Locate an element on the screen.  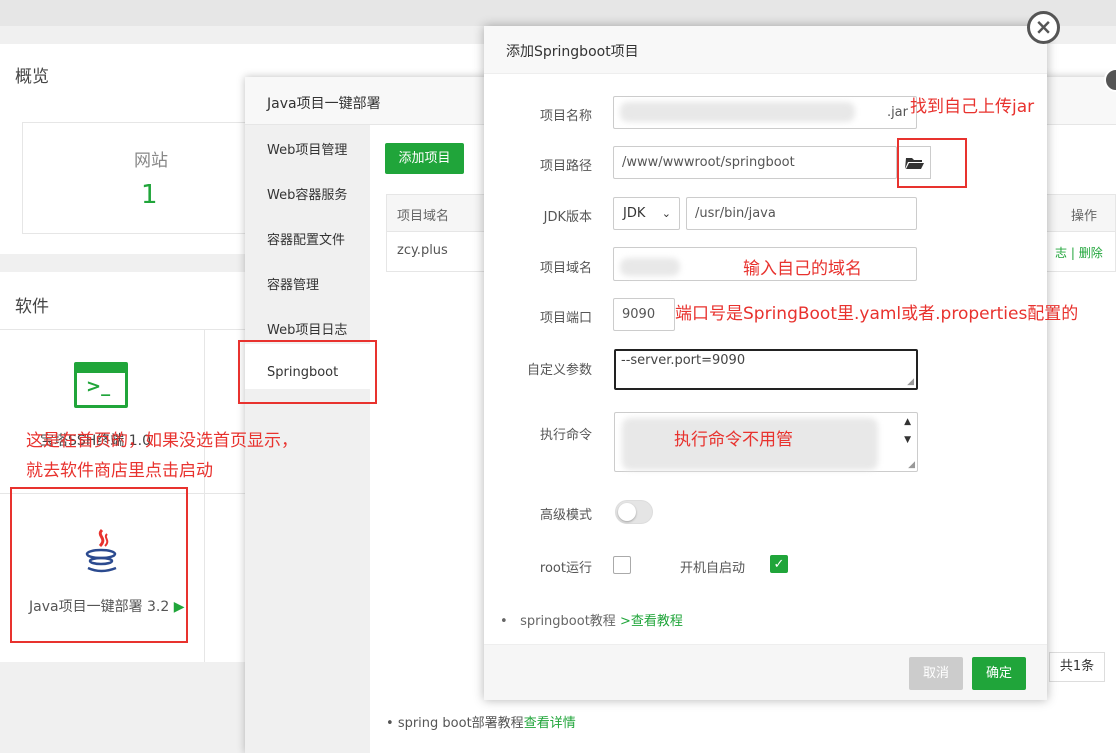
annotation-box-java-app is located at coordinates (99, 565).